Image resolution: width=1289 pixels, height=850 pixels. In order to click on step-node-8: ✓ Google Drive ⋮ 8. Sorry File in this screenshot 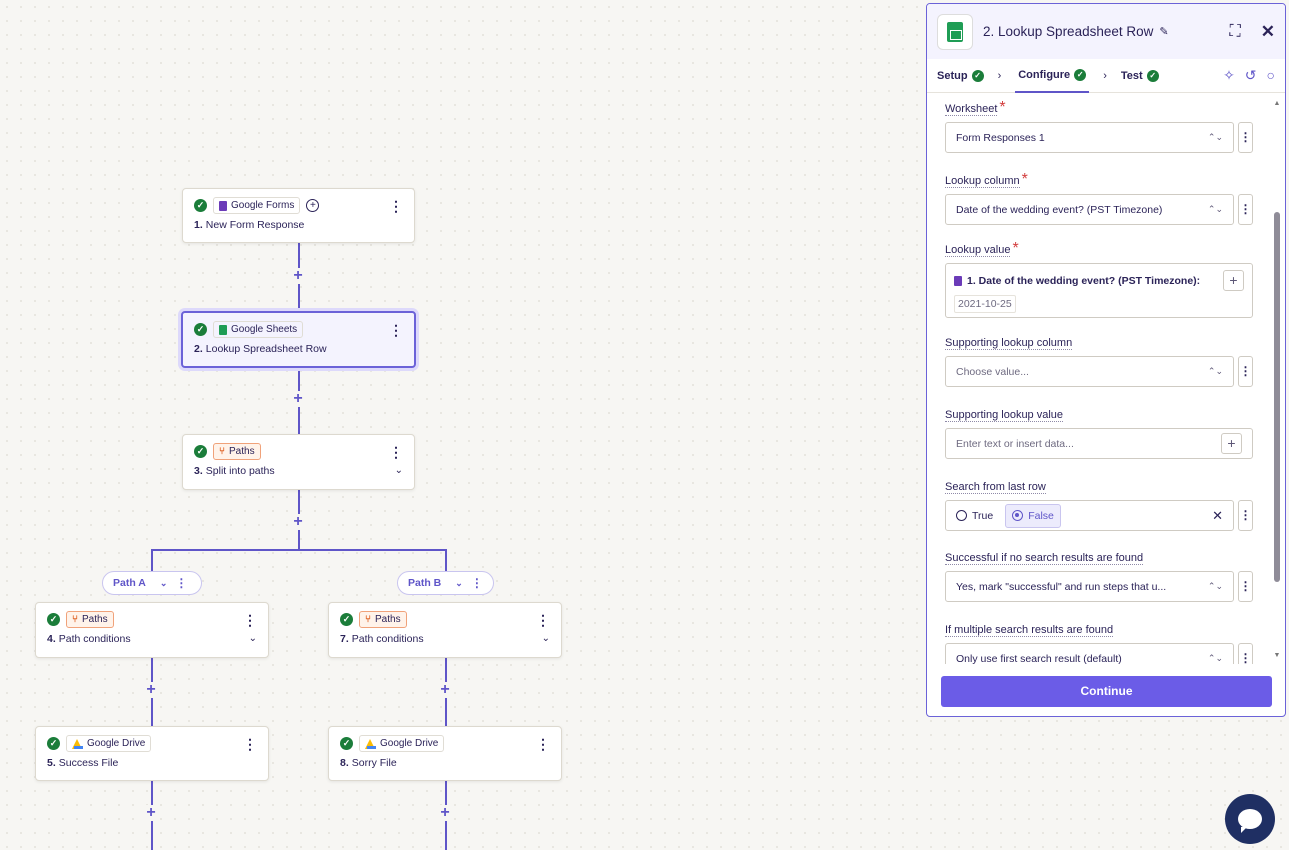, I will do `click(445, 753)`.